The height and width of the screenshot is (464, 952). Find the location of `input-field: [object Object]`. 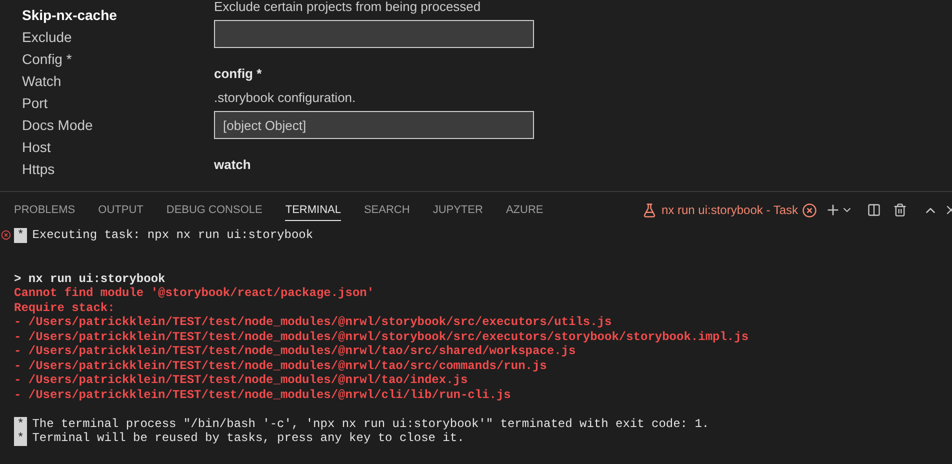

input-field: [object Object] is located at coordinates (374, 125).